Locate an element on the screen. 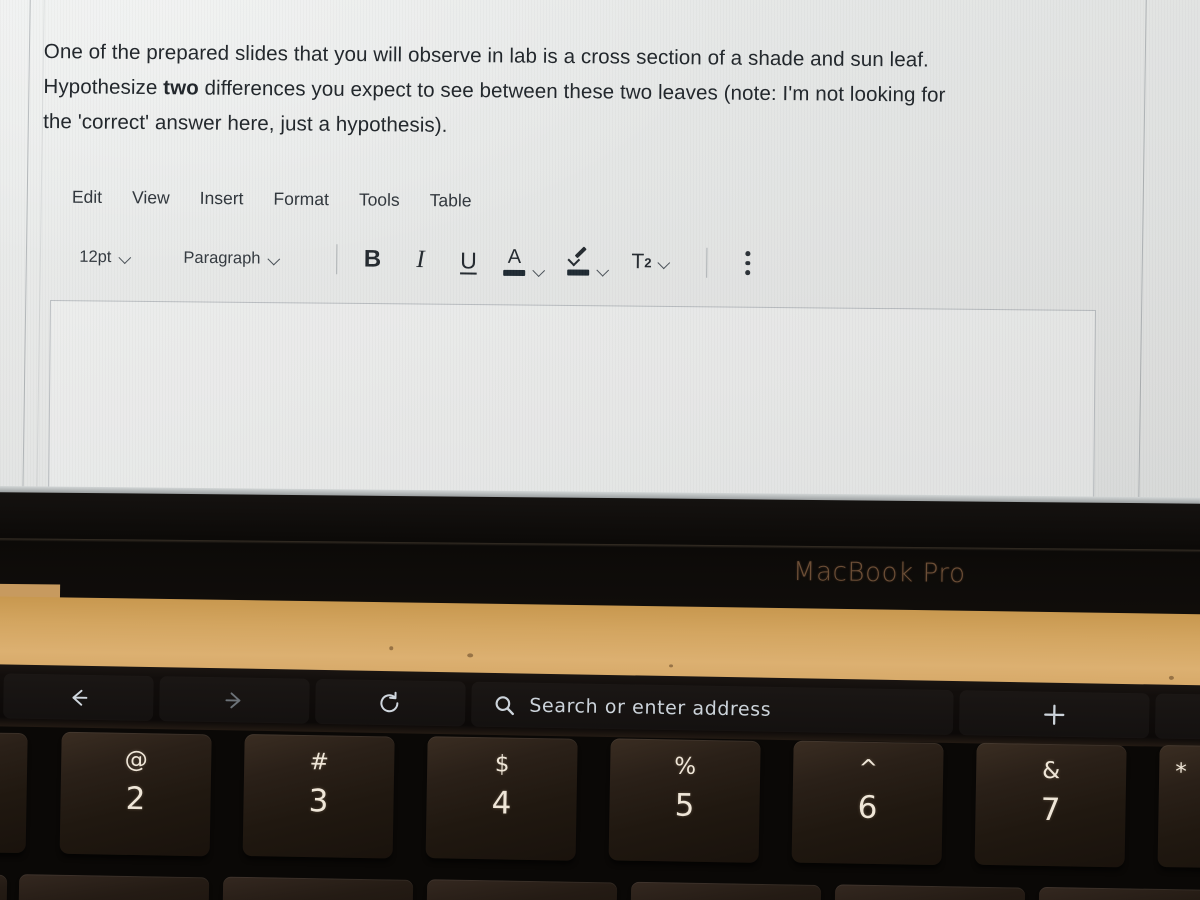  text-color-swatch is located at coordinates (514, 272).